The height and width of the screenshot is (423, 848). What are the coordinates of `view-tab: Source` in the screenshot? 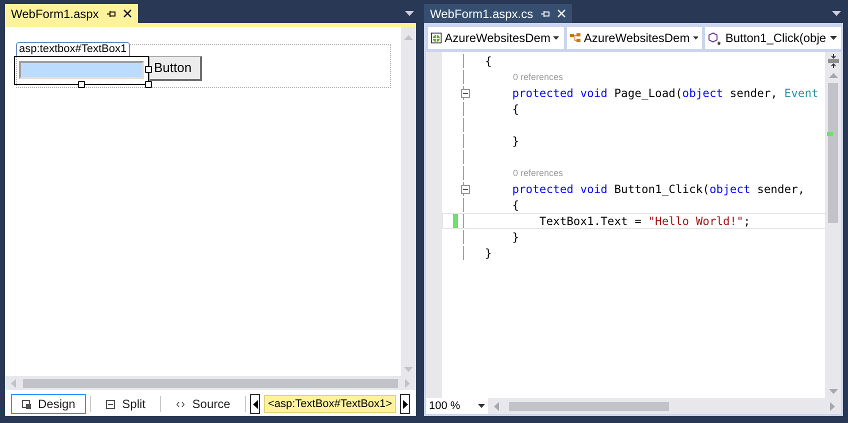 It's located at (203, 404).